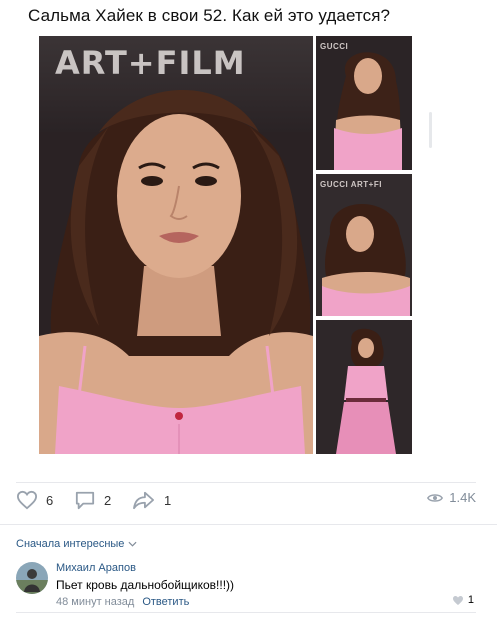  I want to click on share-icon, so click(143, 500).